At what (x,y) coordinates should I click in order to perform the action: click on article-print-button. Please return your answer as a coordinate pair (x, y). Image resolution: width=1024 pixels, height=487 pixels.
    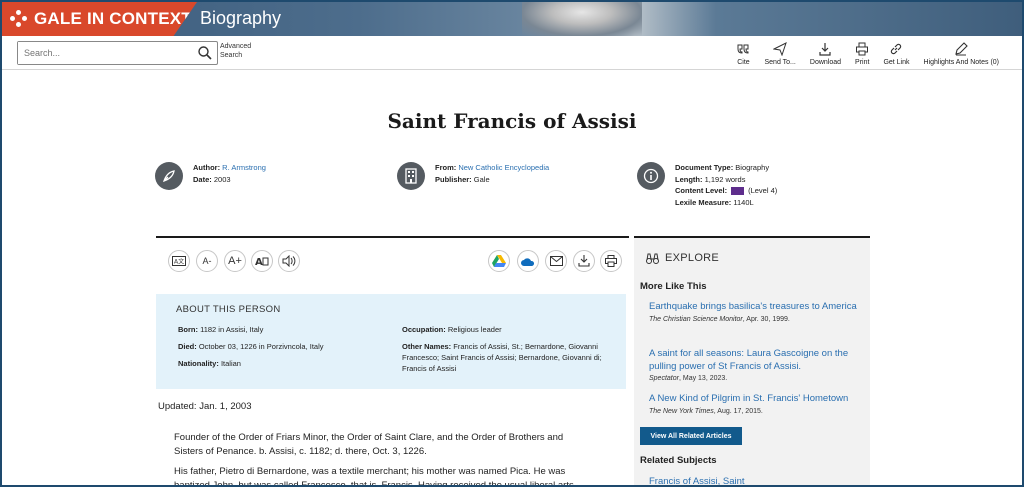
    Looking at the image, I should click on (611, 261).